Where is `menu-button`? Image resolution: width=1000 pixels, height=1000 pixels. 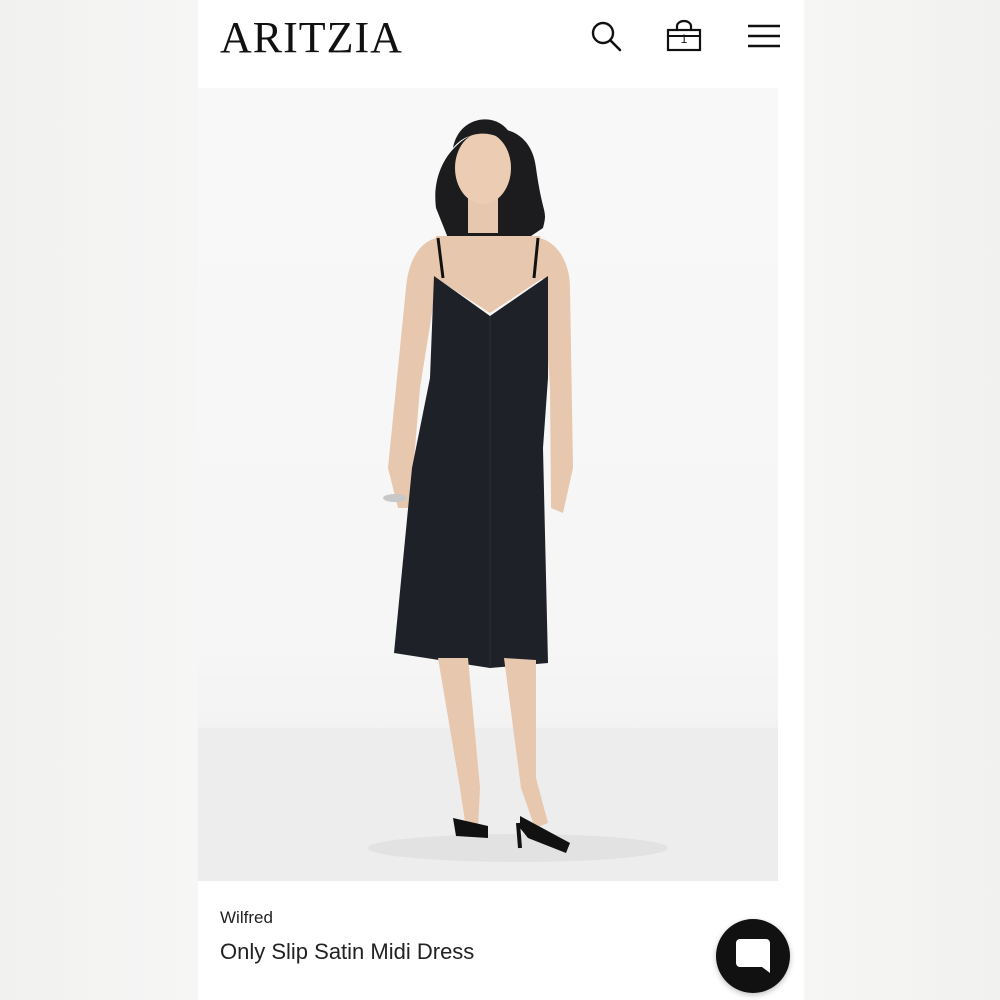
menu-button is located at coordinates (764, 36).